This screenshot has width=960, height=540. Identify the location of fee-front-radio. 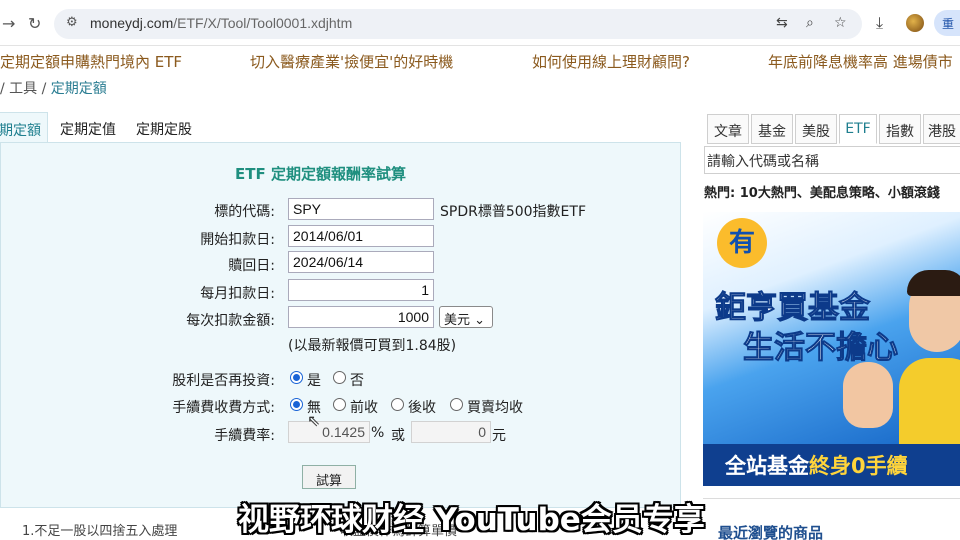
(339, 404).